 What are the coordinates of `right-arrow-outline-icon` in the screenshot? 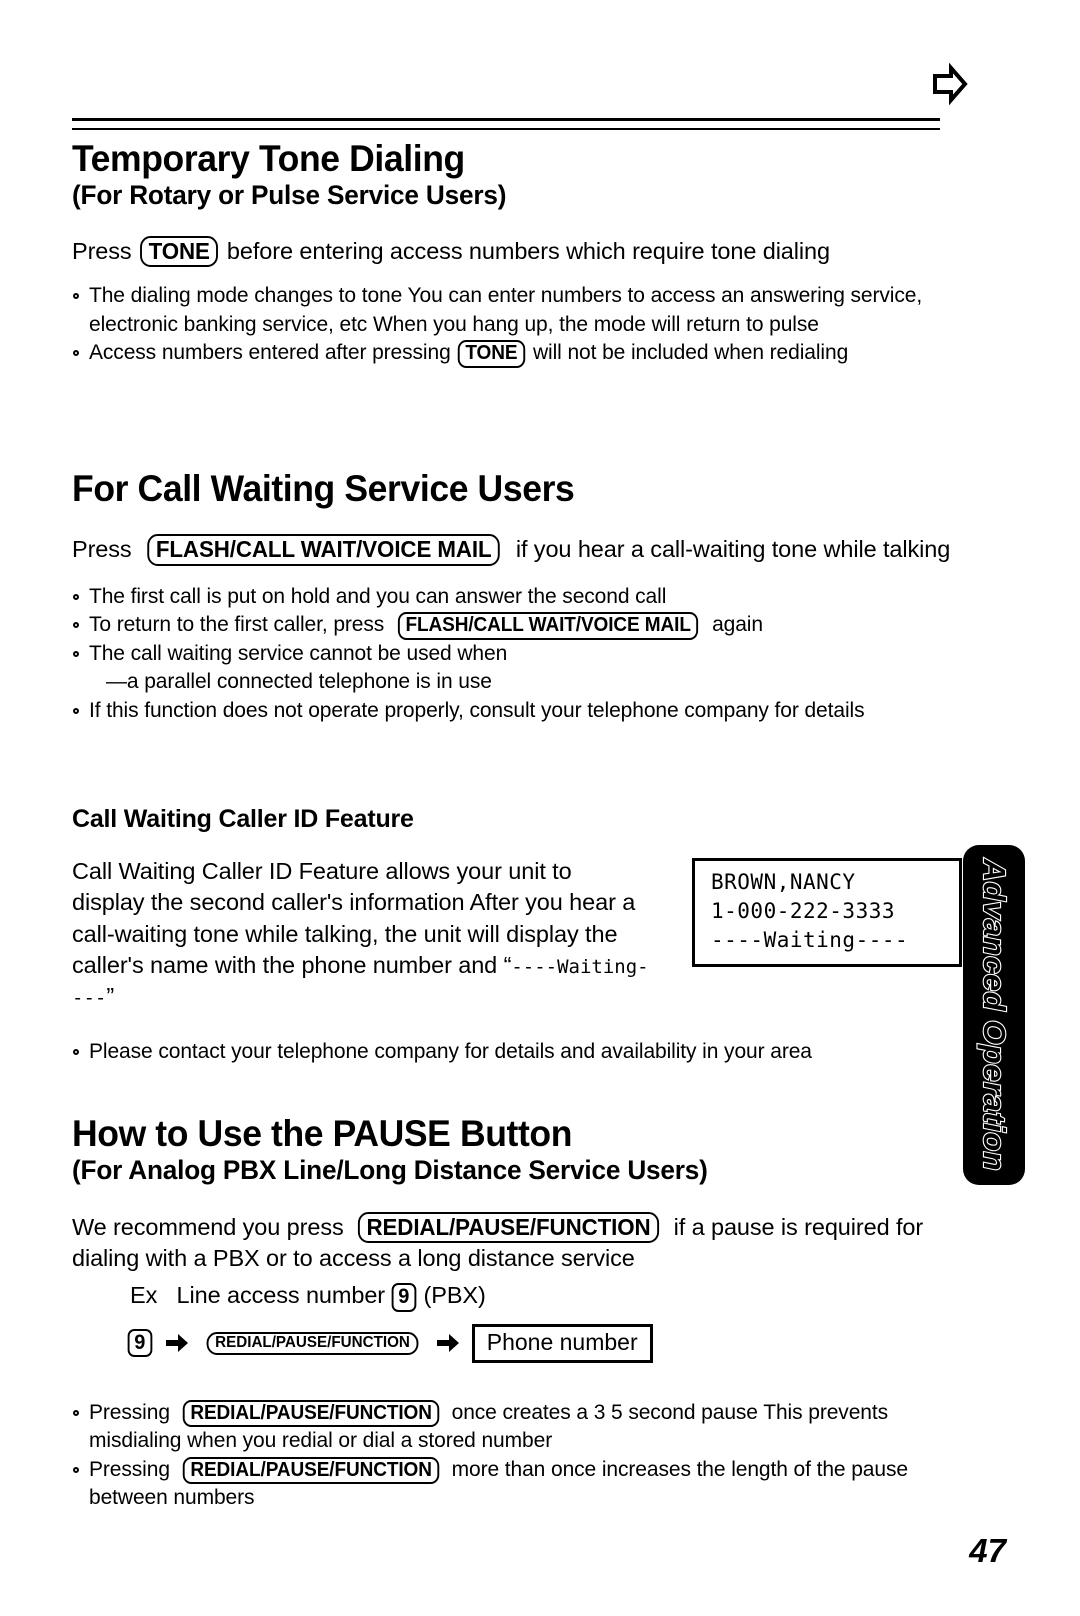 It's located at (949, 84).